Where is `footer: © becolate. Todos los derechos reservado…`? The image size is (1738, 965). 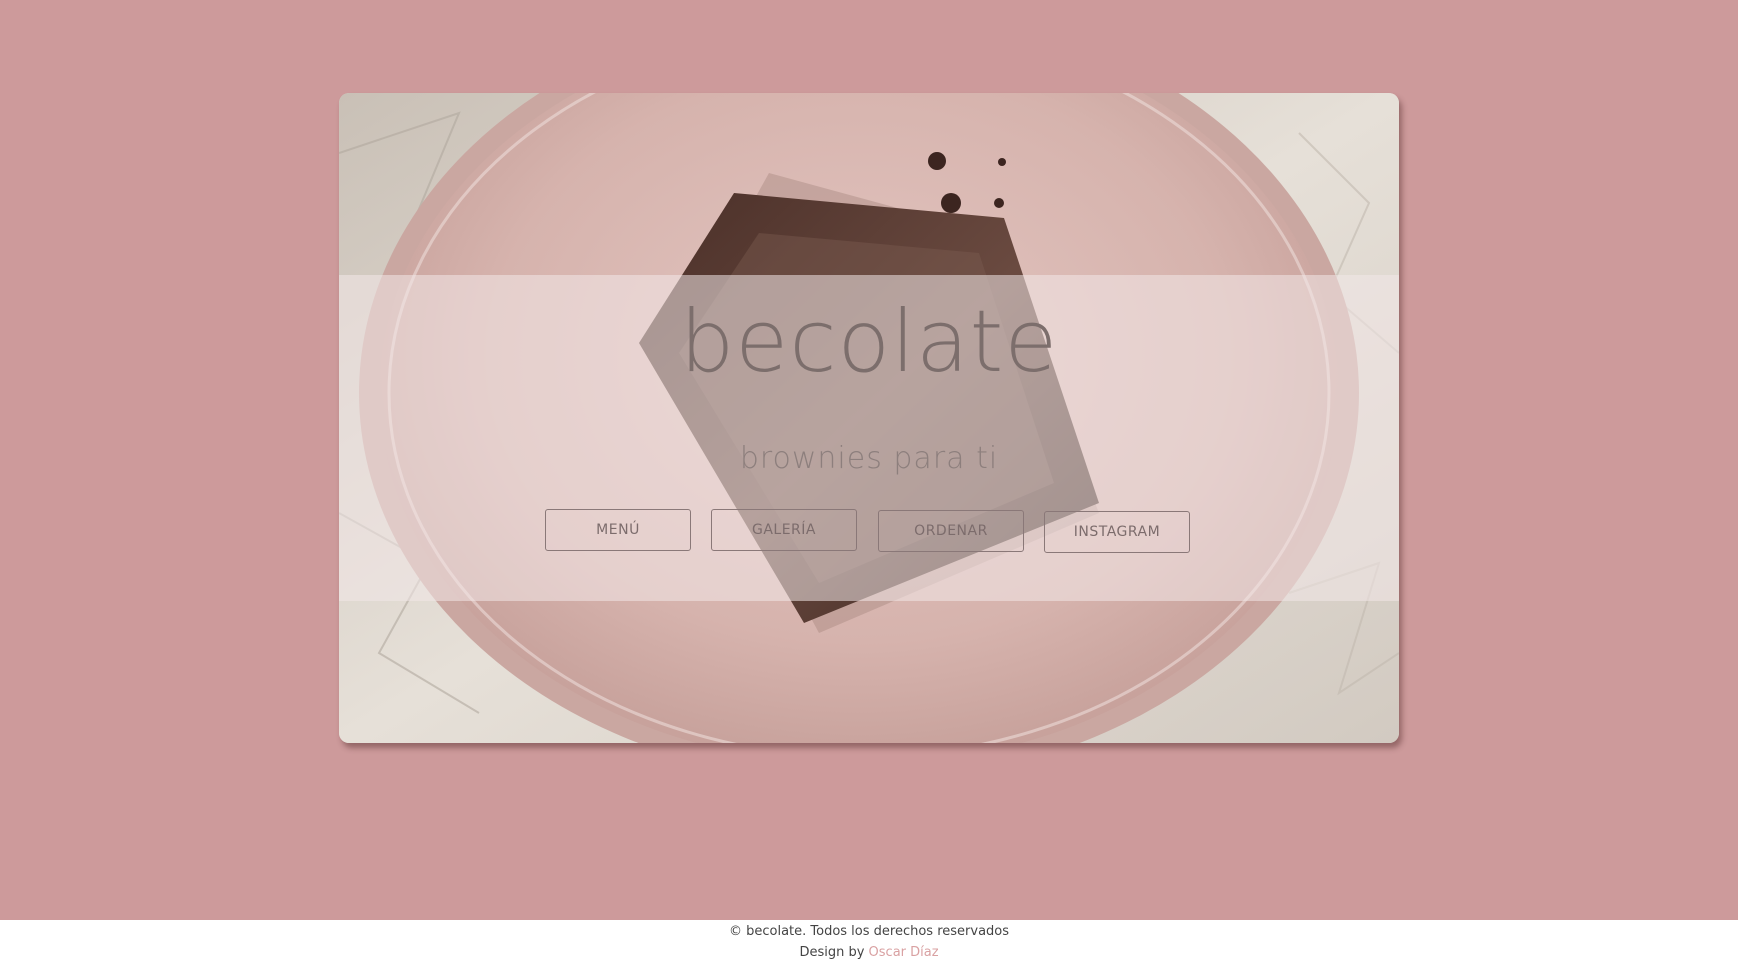
footer: © becolate. Todos los derechos reservado… is located at coordinates (869, 942).